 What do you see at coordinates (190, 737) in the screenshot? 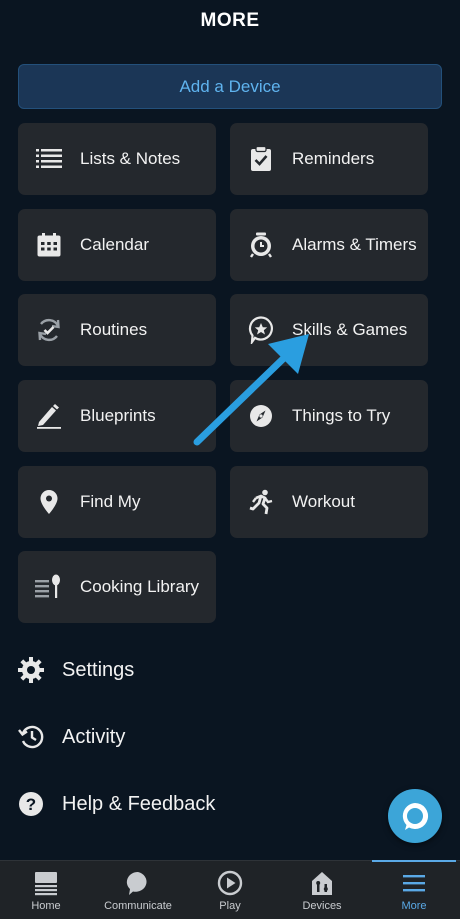
I see `activity-link: Activity` at bounding box center [190, 737].